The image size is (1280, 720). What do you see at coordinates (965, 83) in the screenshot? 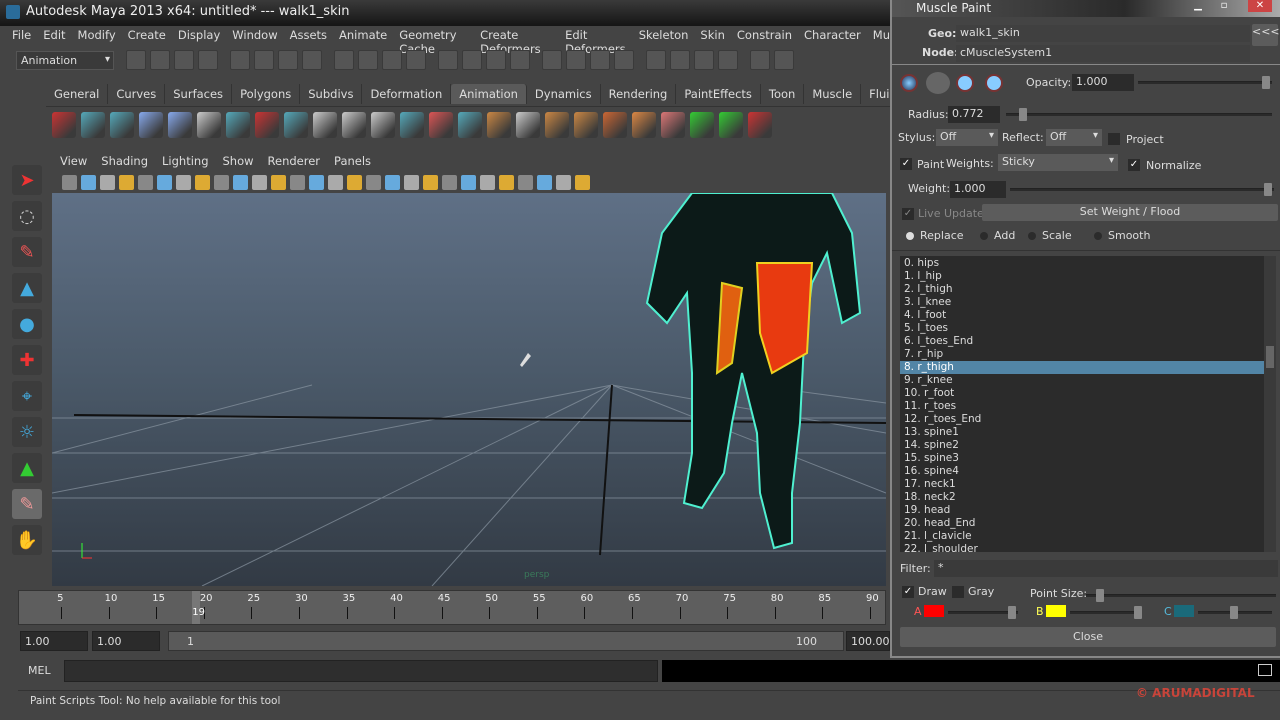
I see `brush-hard-icon` at bounding box center [965, 83].